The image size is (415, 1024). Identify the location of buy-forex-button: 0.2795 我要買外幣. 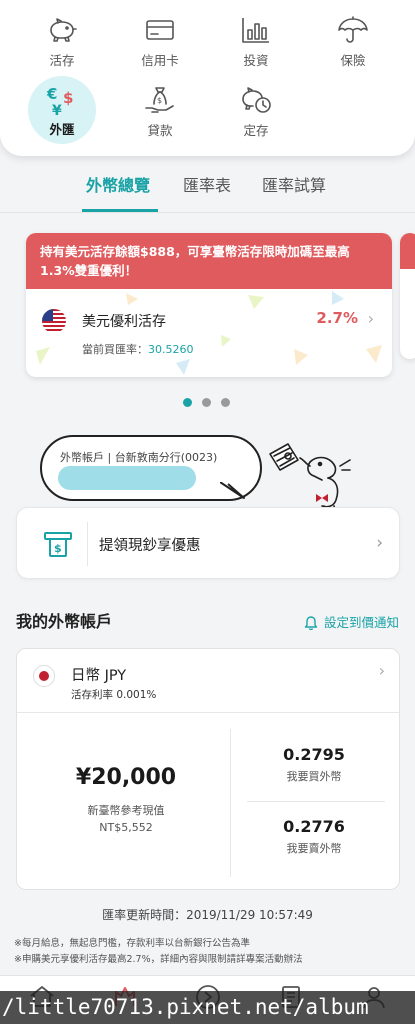
(314, 764).